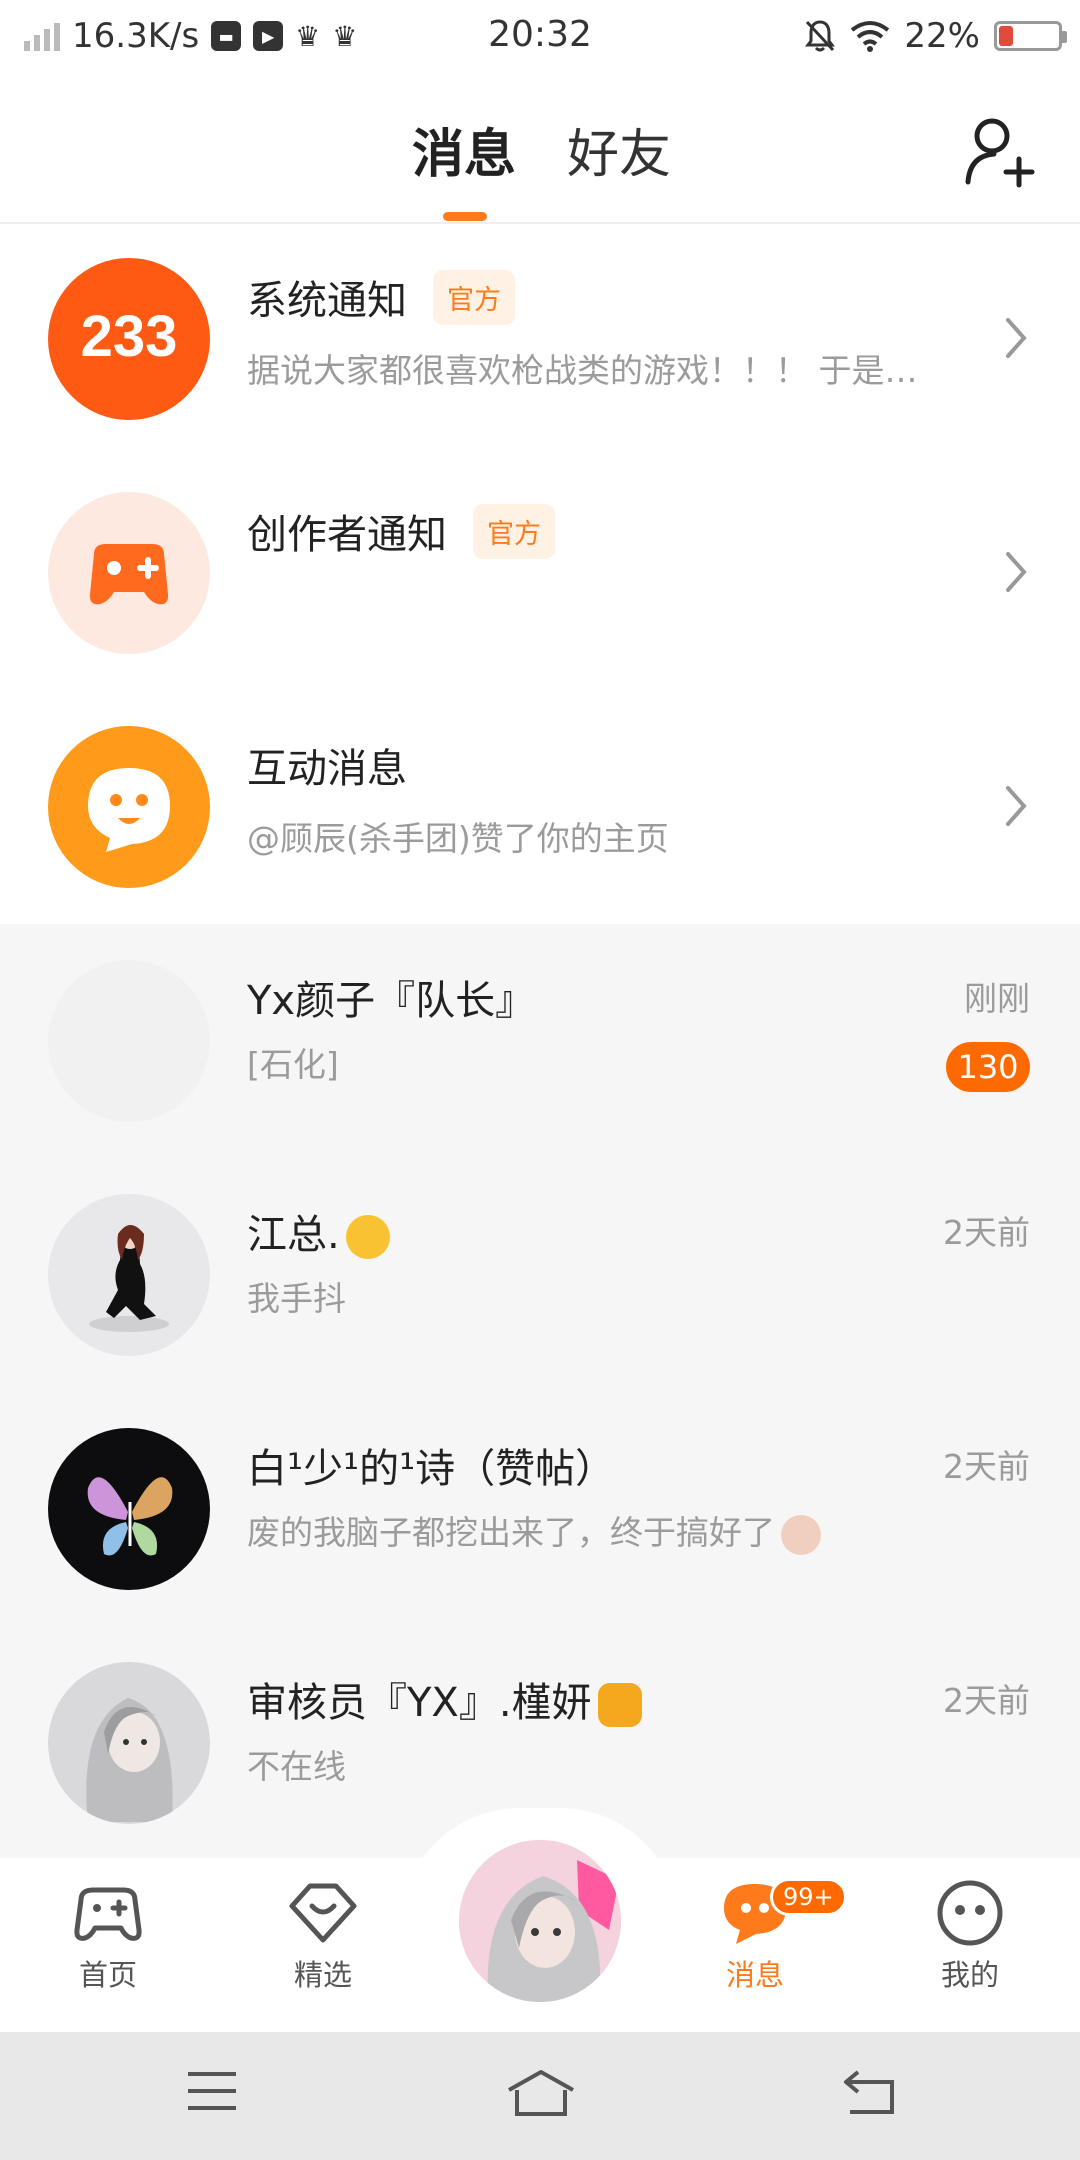  Describe the element at coordinates (327, 769) in the screenshot. I see `title-text: 互动消息` at that location.